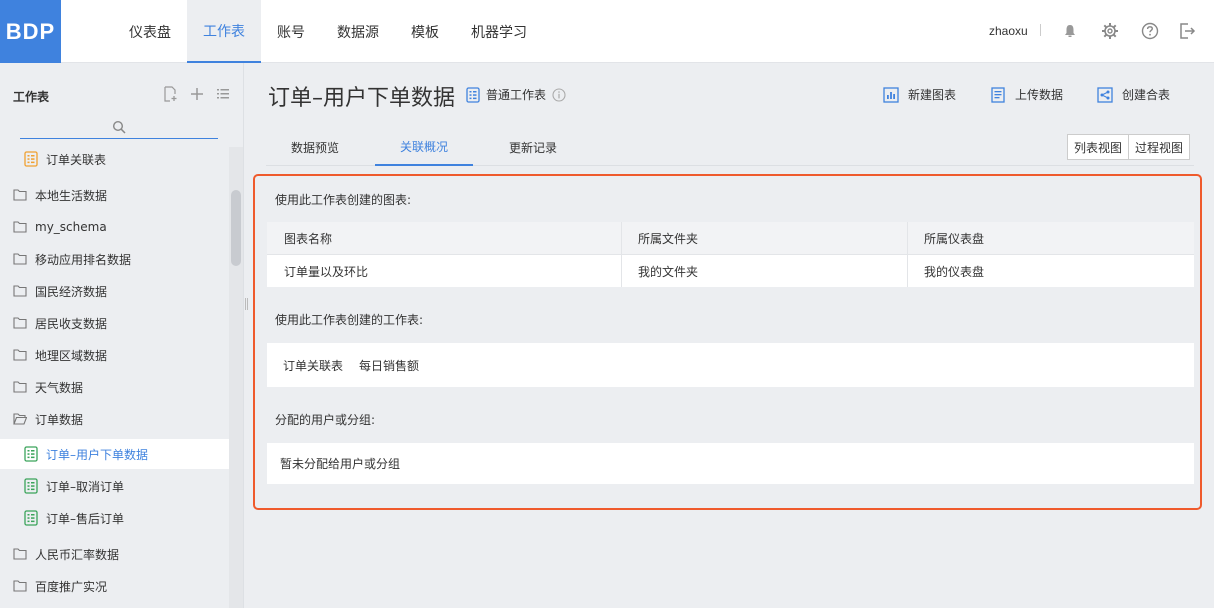 This screenshot has width=1214, height=608. Describe the element at coordinates (998, 94) in the screenshot. I see `upload-icon` at that location.